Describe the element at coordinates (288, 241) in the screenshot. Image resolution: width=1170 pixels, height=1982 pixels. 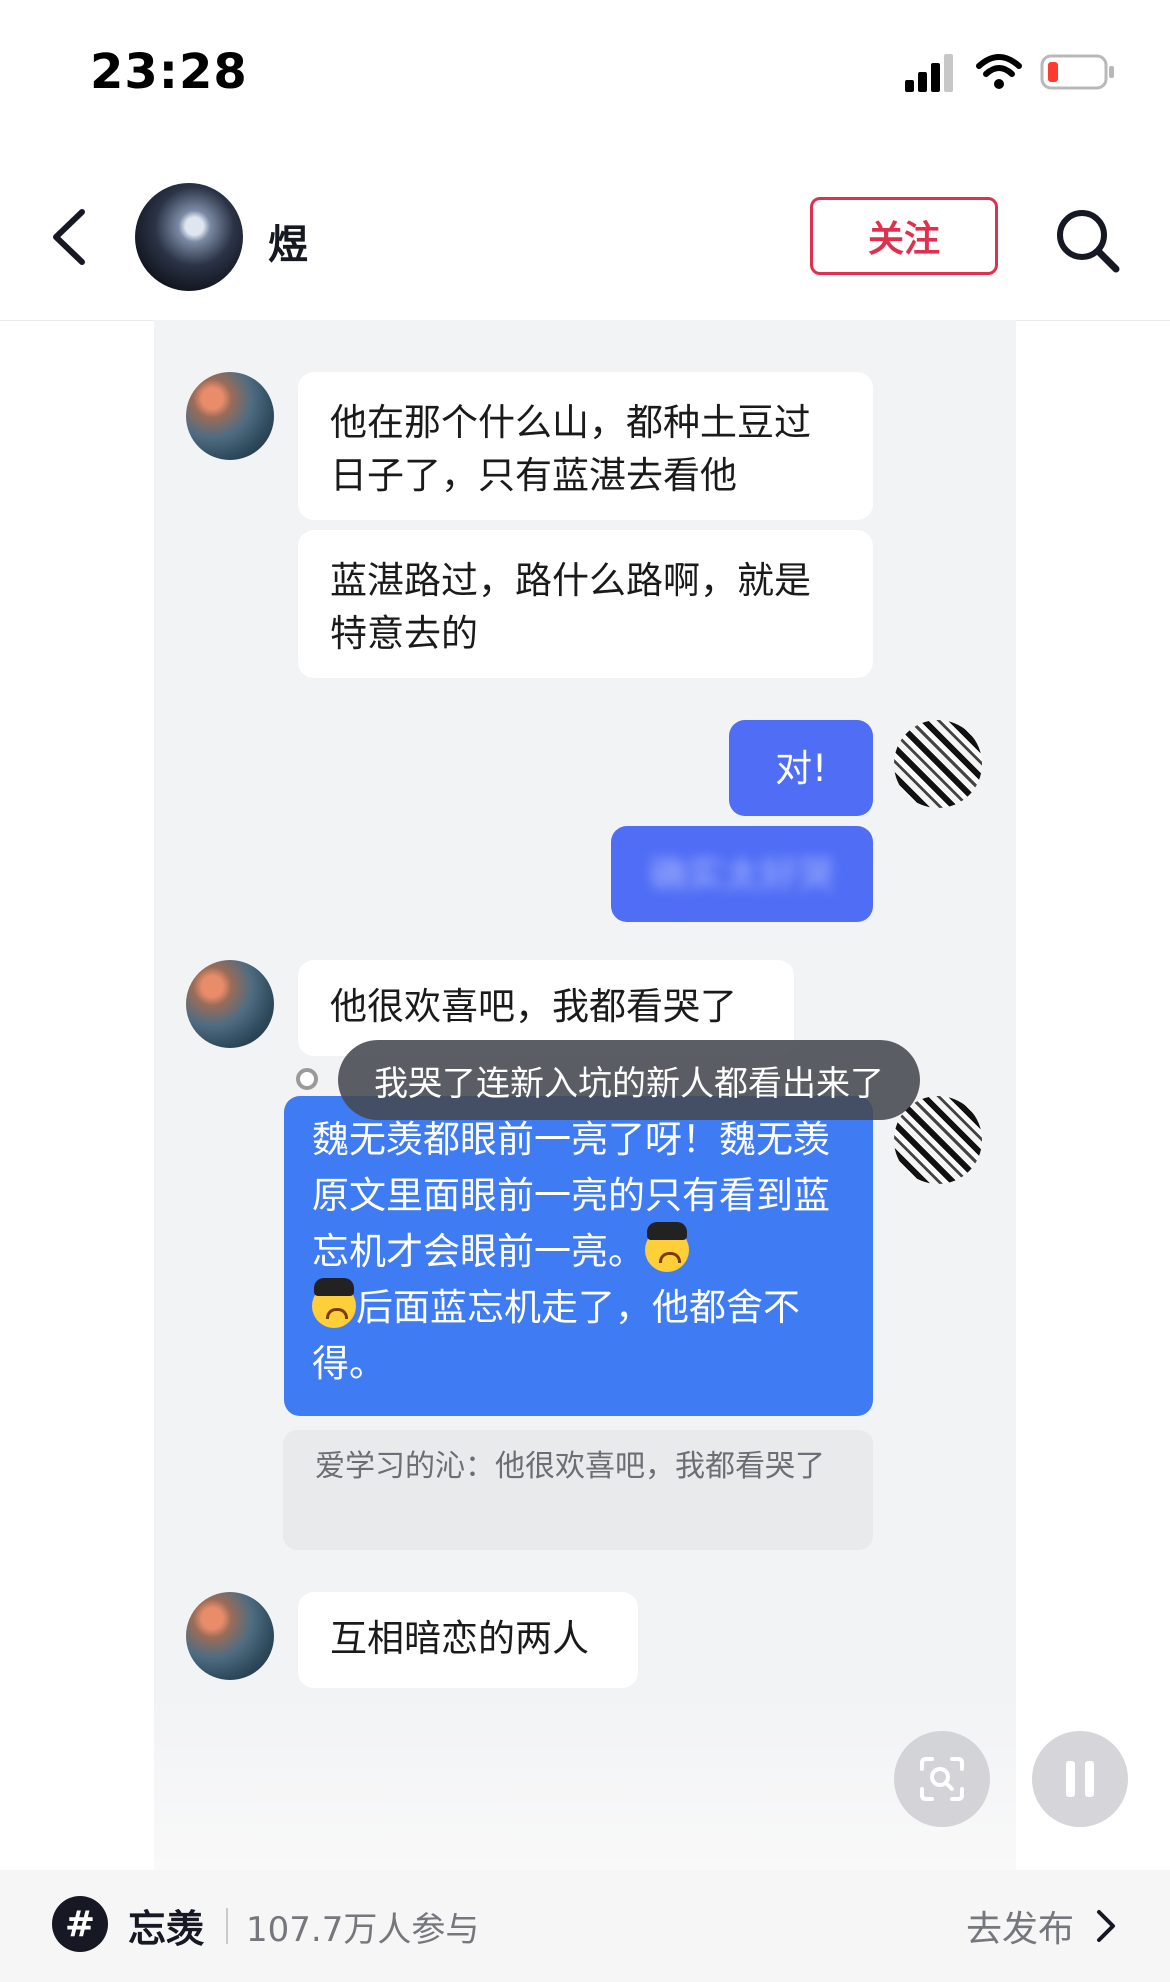
I see `profile-name: 煜` at that location.